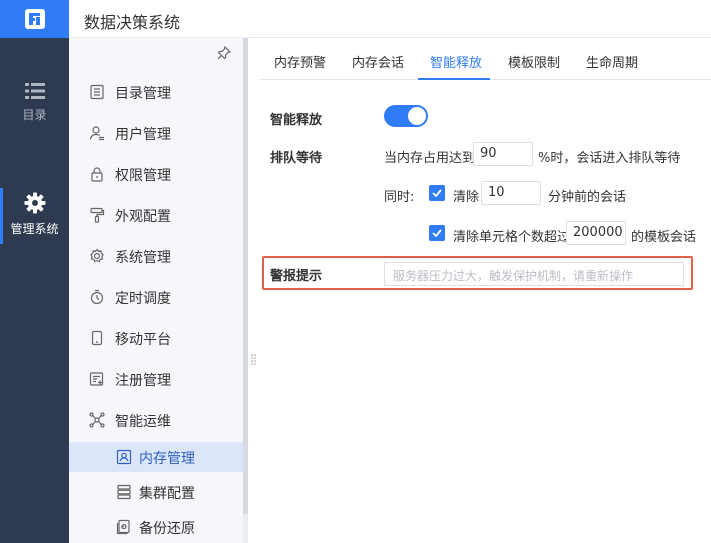 The height and width of the screenshot is (543, 711). Describe the element at coordinates (300, 61) in the screenshot. I see `tab-memory-warning: 内存预警` at that location.